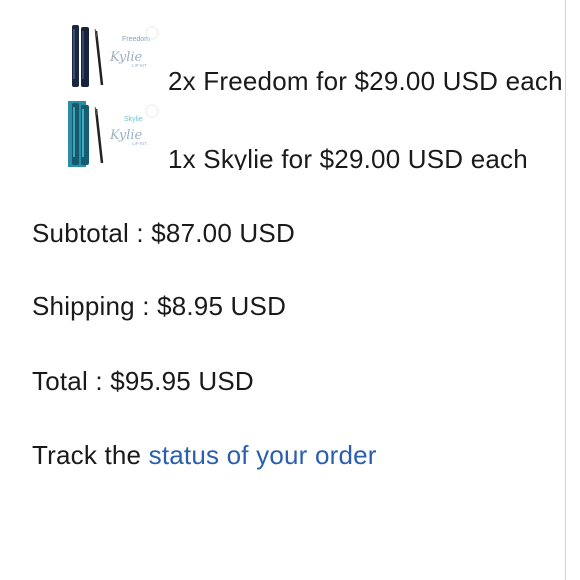  Describe the element at coordinates (159, 306) in the screenshot. I see `shipping-line: Shipping : $8.95 USD` at that location.